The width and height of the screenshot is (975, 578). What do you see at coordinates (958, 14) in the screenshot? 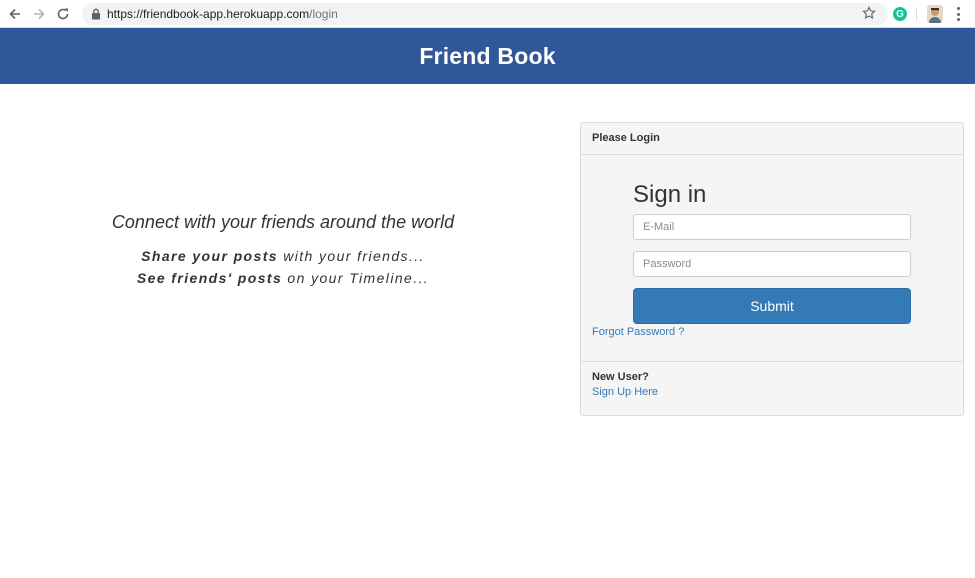
I see `browser-menu-icon` at bounding box center [958, 14].